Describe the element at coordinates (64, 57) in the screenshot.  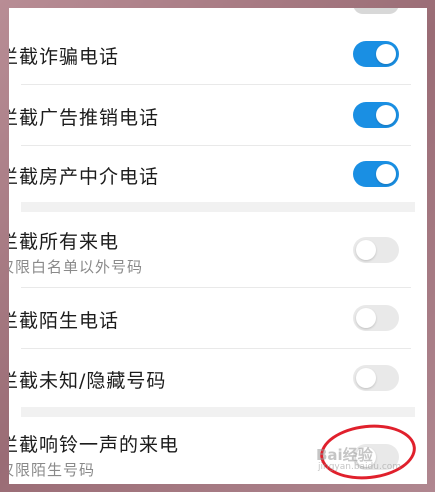
I see `setting-title: 拦截诈骗电话` at that location.